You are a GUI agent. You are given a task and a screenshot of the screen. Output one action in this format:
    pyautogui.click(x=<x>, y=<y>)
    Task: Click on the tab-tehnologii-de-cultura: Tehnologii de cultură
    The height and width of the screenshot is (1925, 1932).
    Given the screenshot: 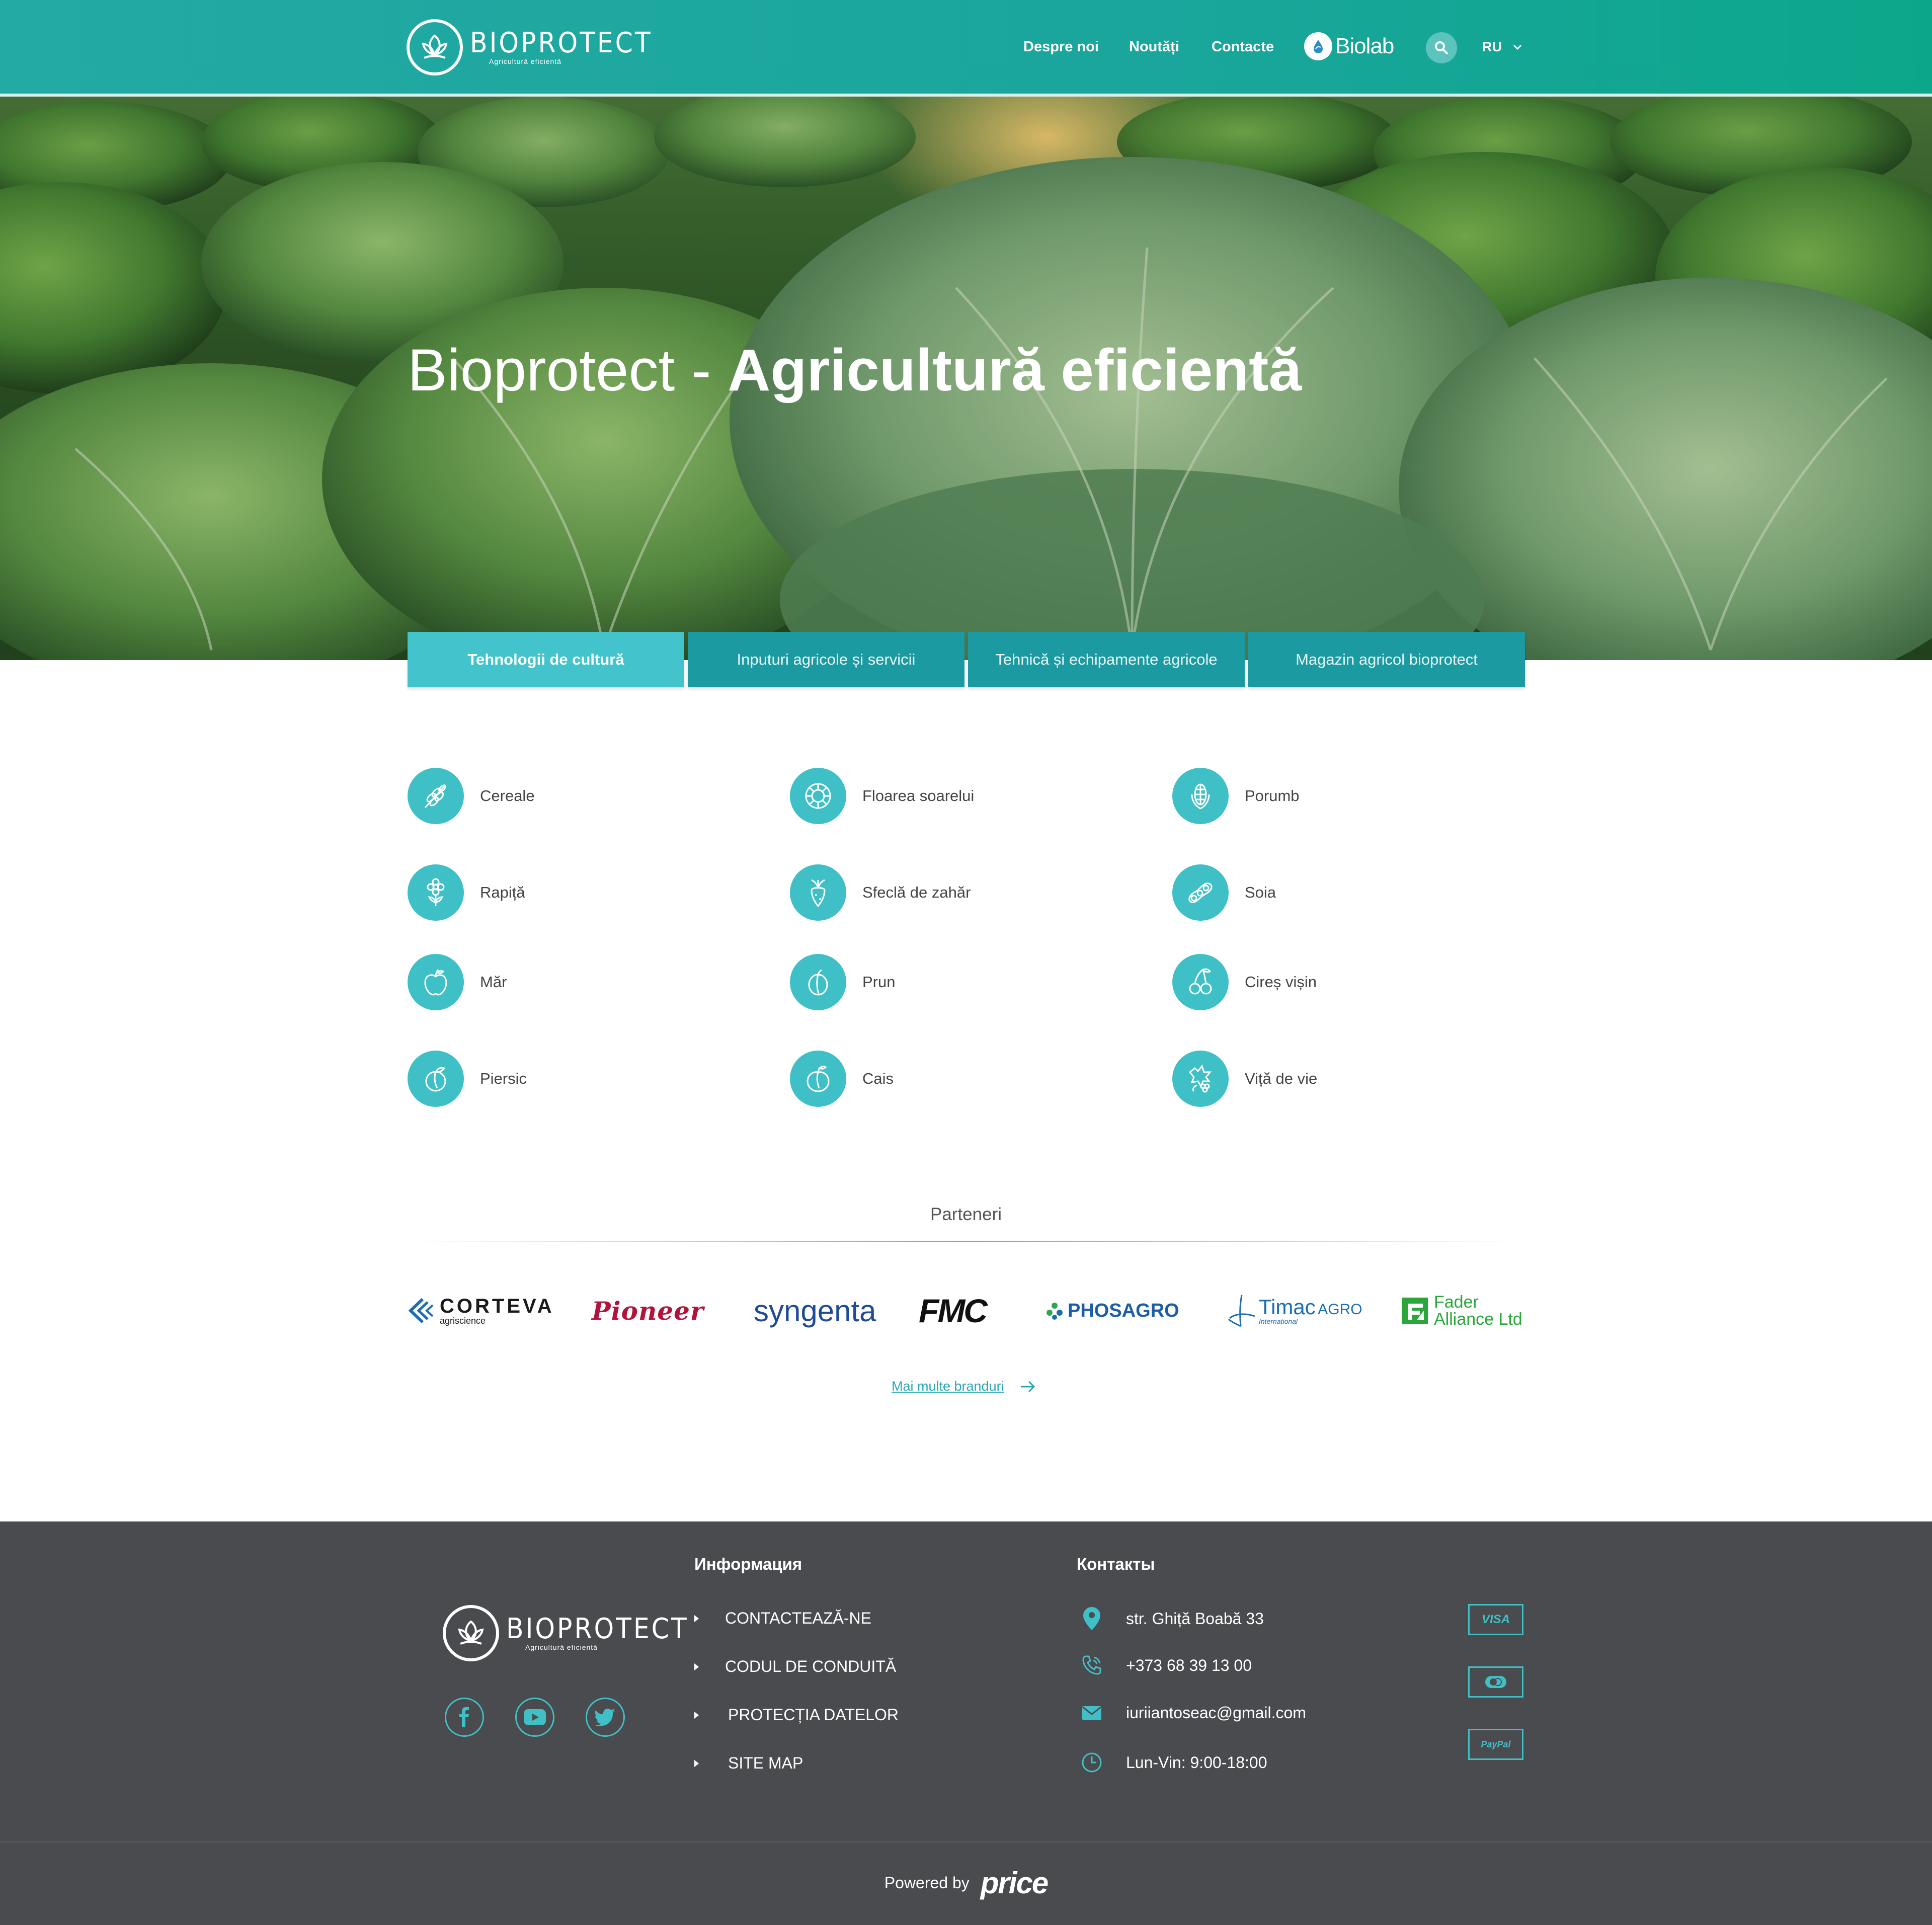 What is the action you would take?
    pyautogui.click(x=546, y=659)
    